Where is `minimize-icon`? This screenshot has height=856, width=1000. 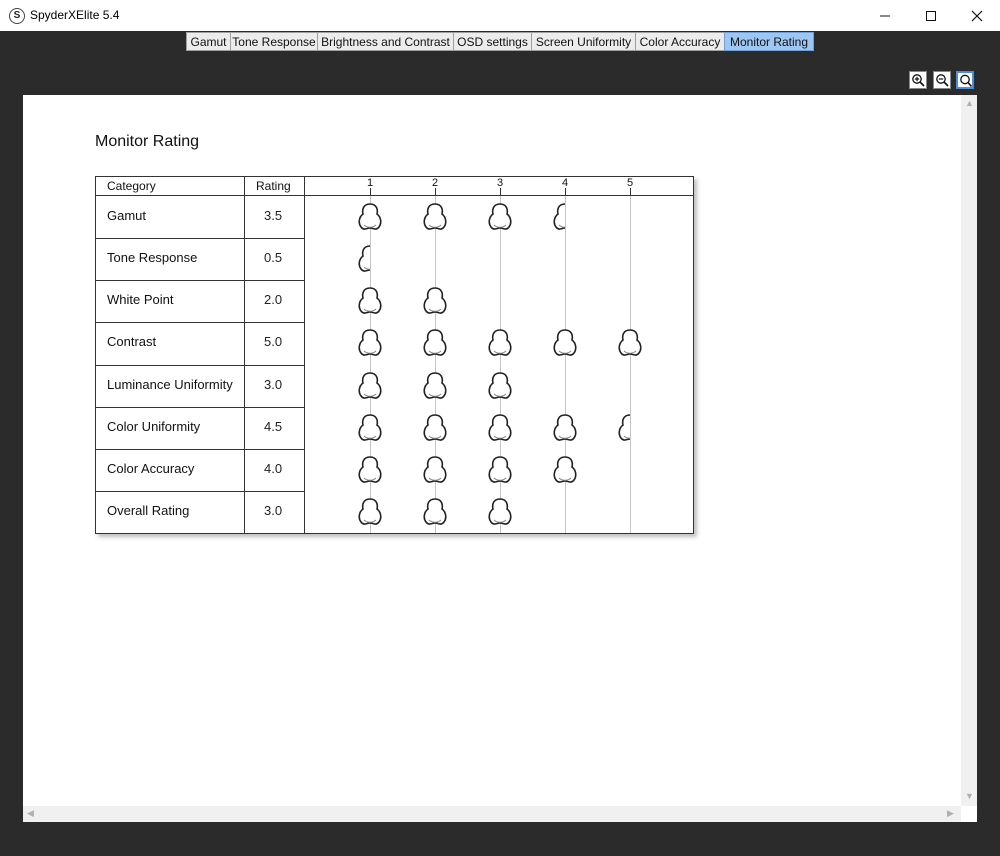
minimize-icon is located at coordinates (885, 15).